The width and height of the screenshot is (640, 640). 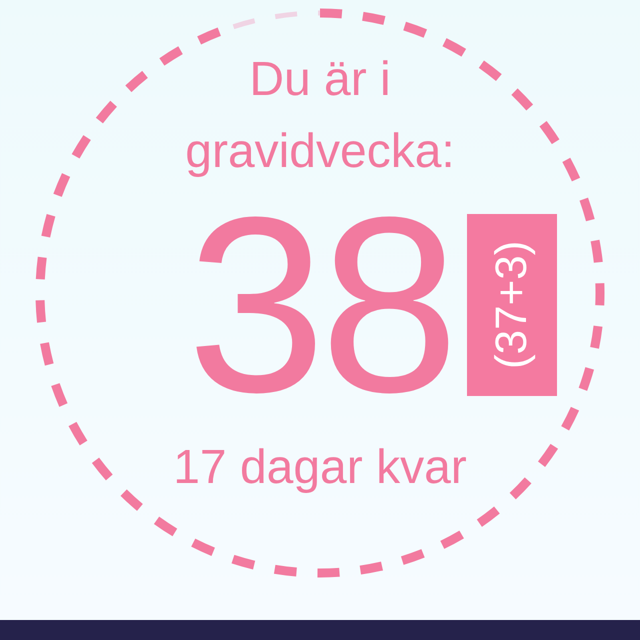 I want to click on heading-text: Du är i, so click(x=320, y=80).